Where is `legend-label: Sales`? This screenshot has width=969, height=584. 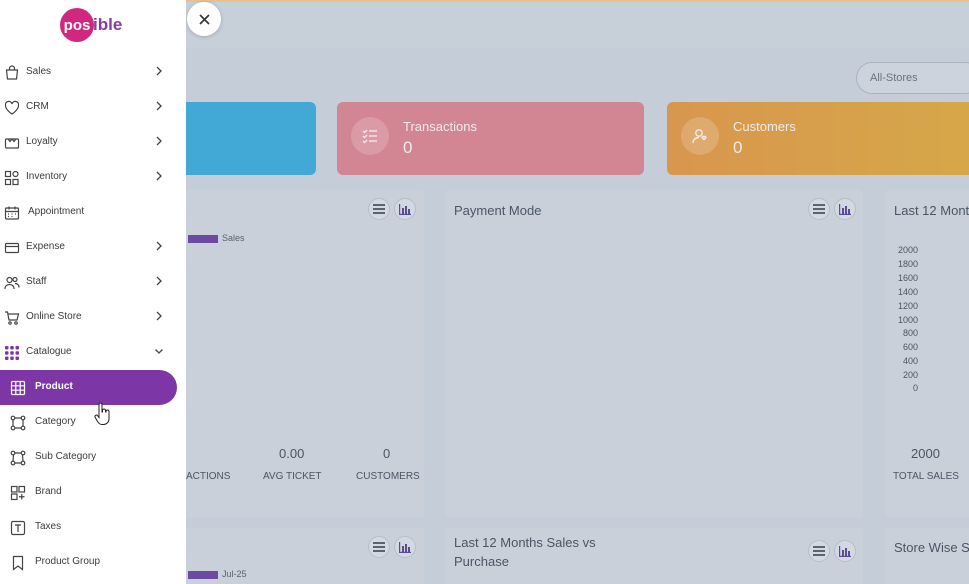
legend-label: Sales is located at coordinates (233, 238).